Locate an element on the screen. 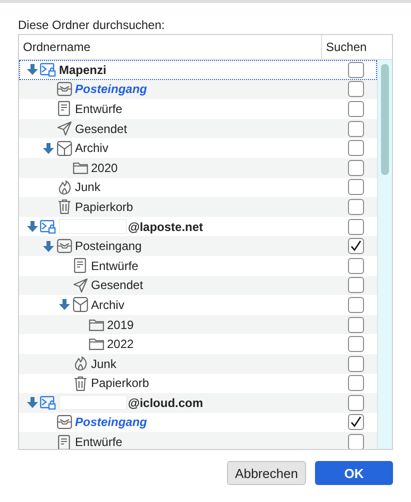 The height and width of the screenshot is (502, 411). tree-row: Entwürfe is located at coordinates (198, 440).